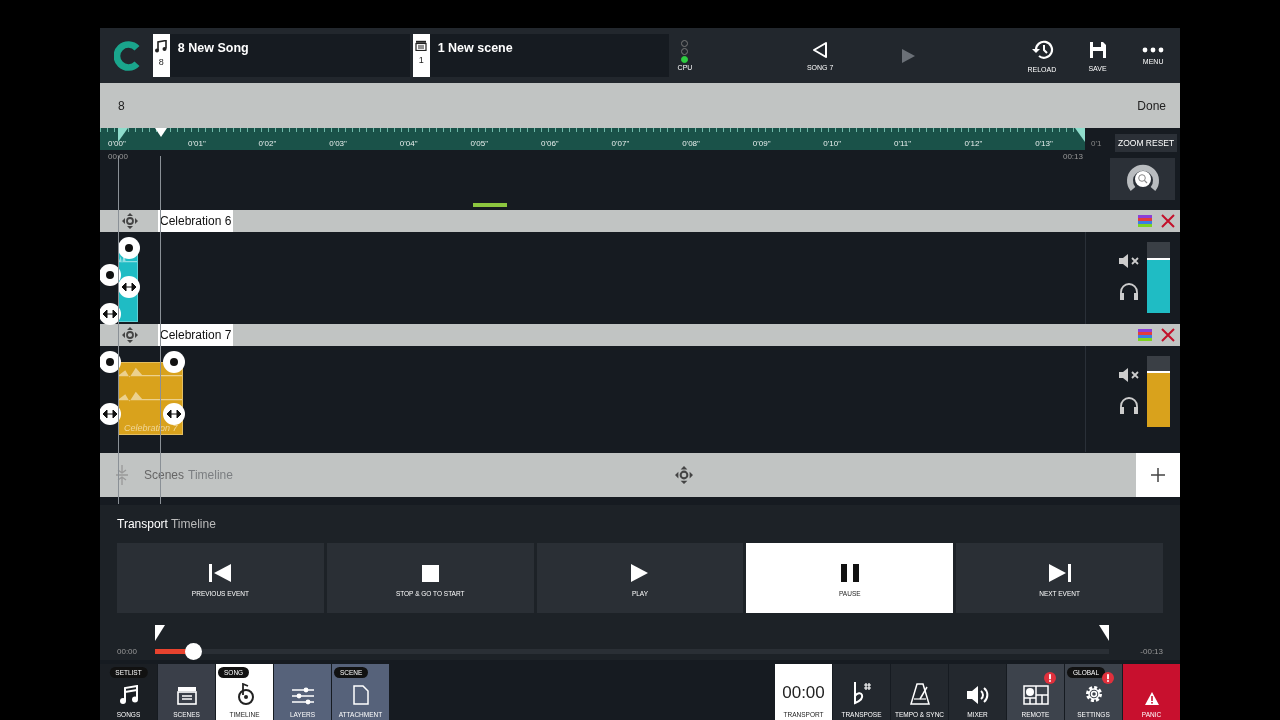 Image resolution: width=1280 pixels, height=720 pixels. What do you see at coordinates (127, 55) in the screenshot?
I see `app-logo` at bounding box center [127, 55].